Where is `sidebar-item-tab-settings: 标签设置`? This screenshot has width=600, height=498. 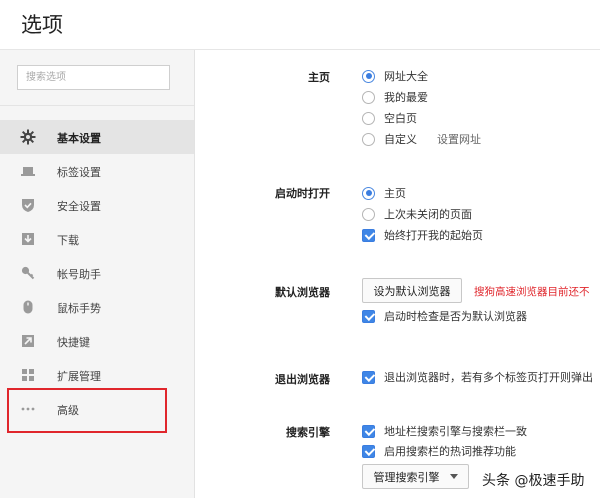 sidebar-item-tab-settings: 标签设置 is located at coordinates (97, 171).